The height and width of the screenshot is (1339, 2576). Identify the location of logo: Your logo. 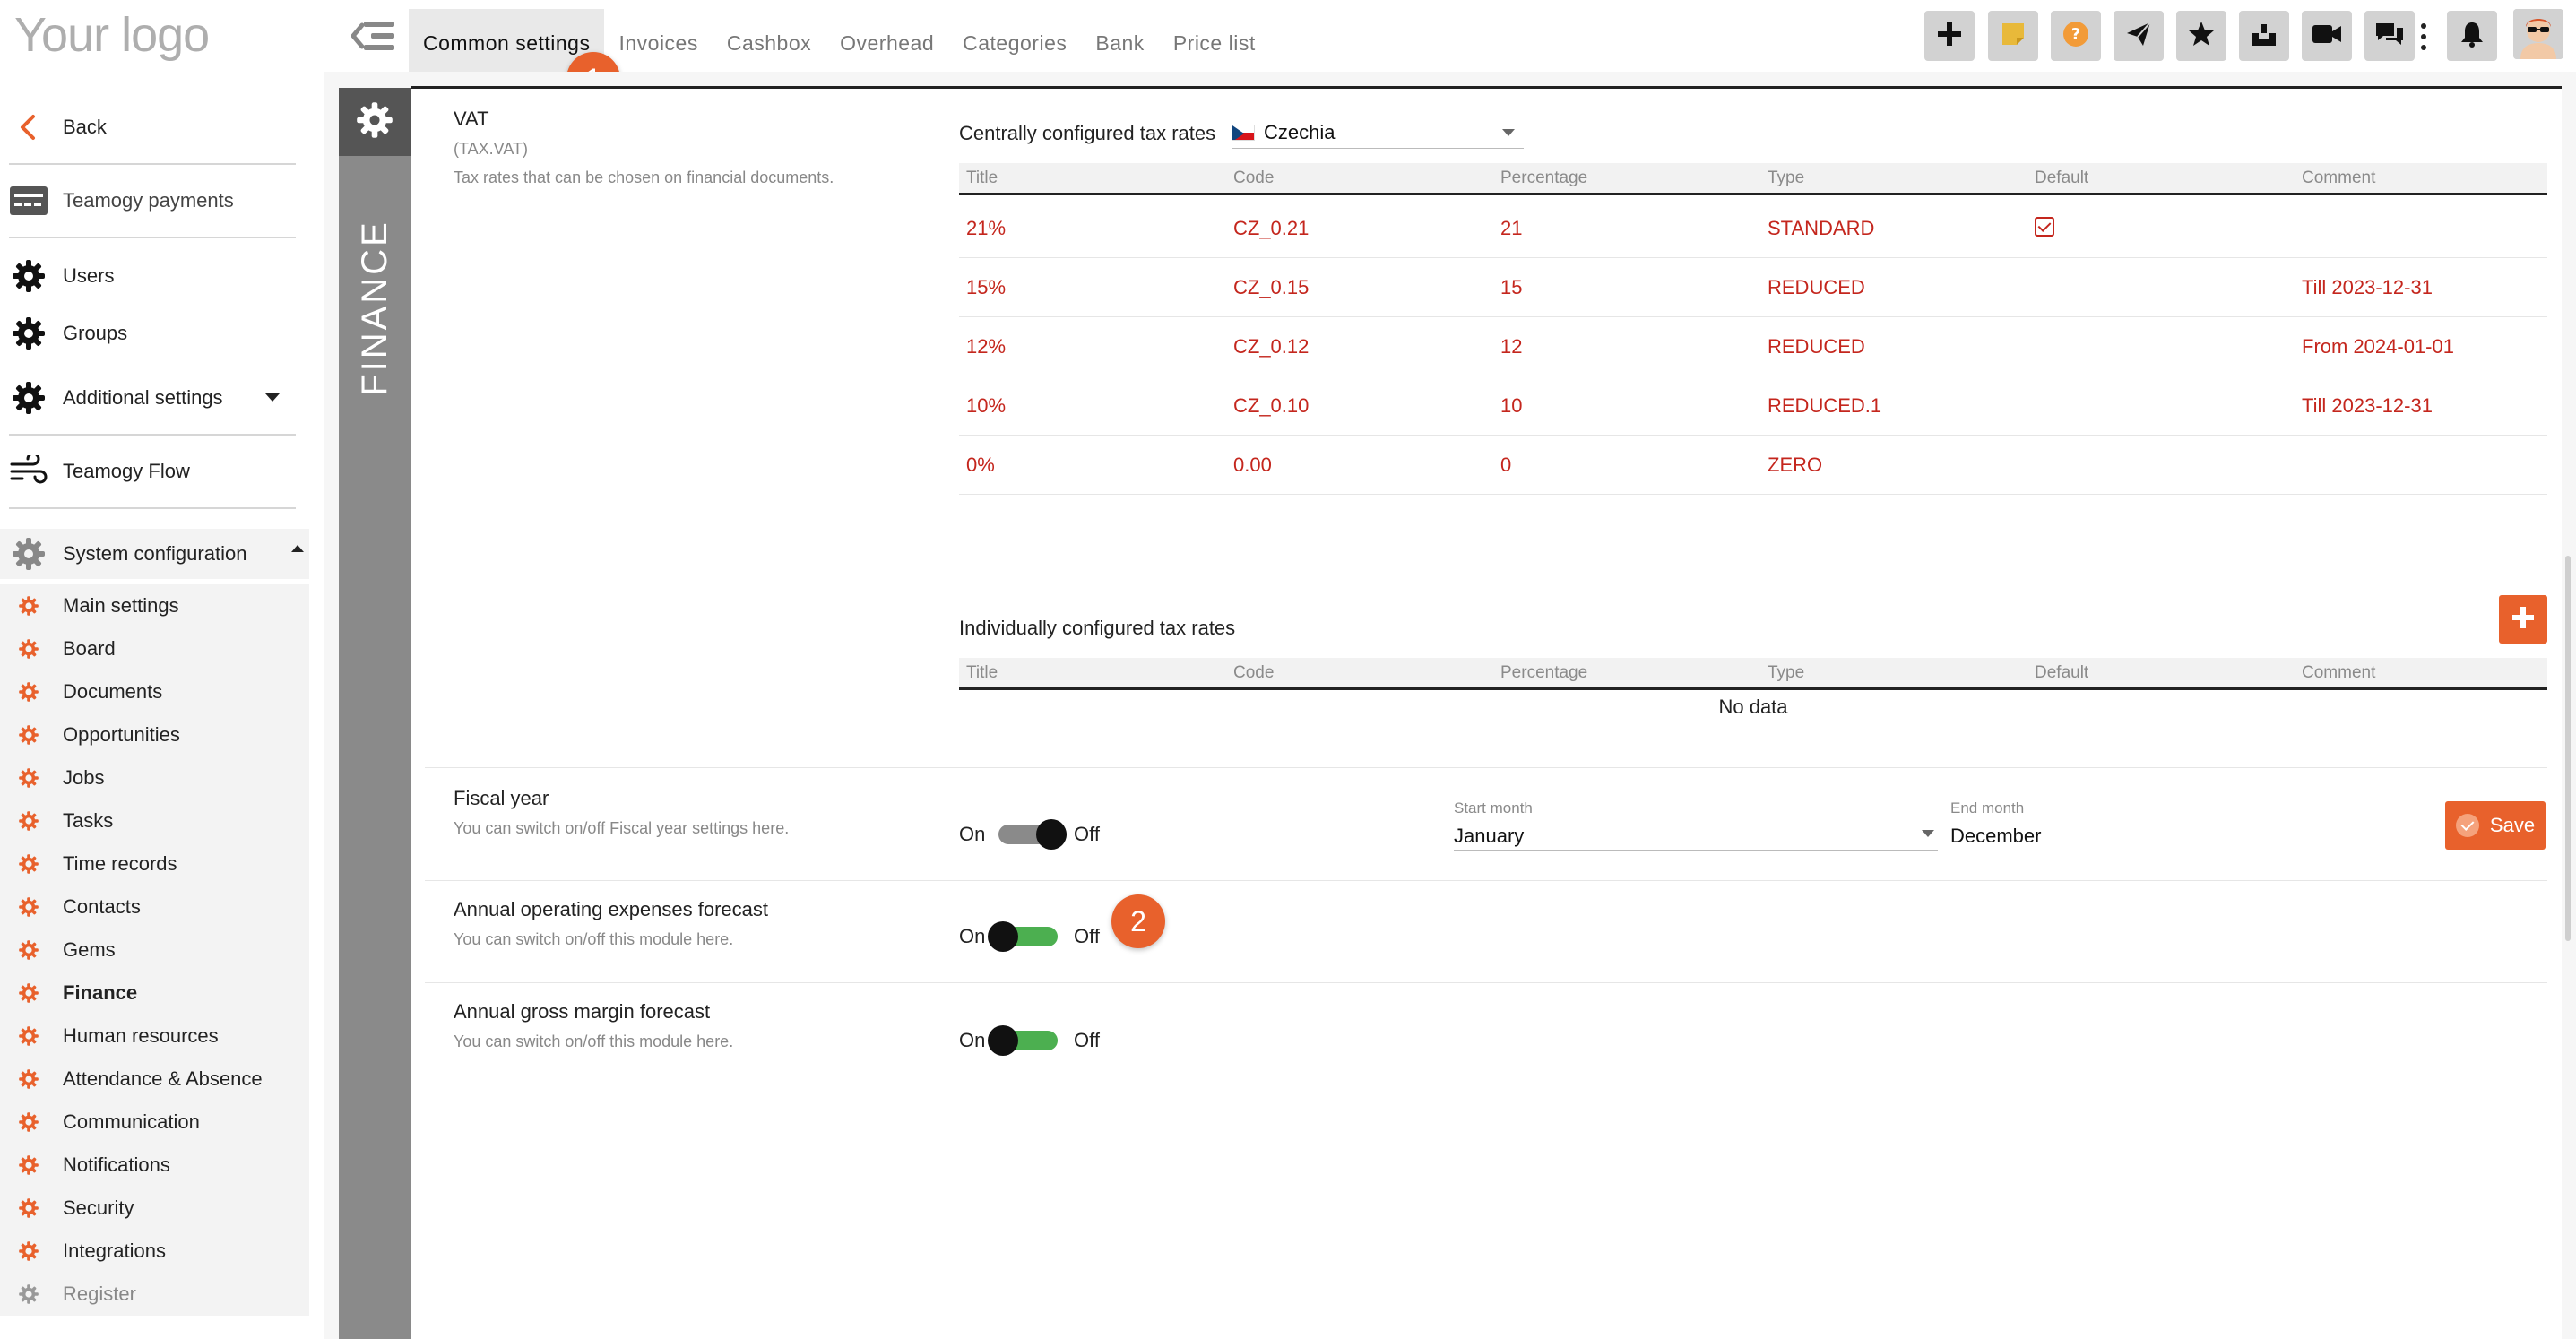
(112, 35).